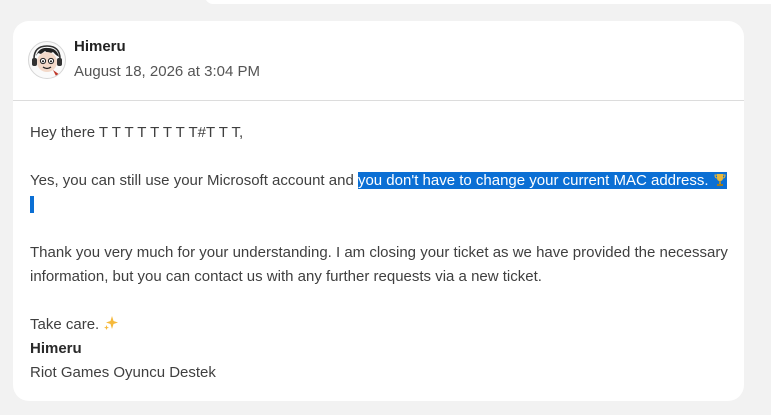 This screenshot has width=771, height=415. Describe the element at coordinates (123, 372) in the screenshot. I see `signature-org: Riot Games Oyuncu Destek` at that location.